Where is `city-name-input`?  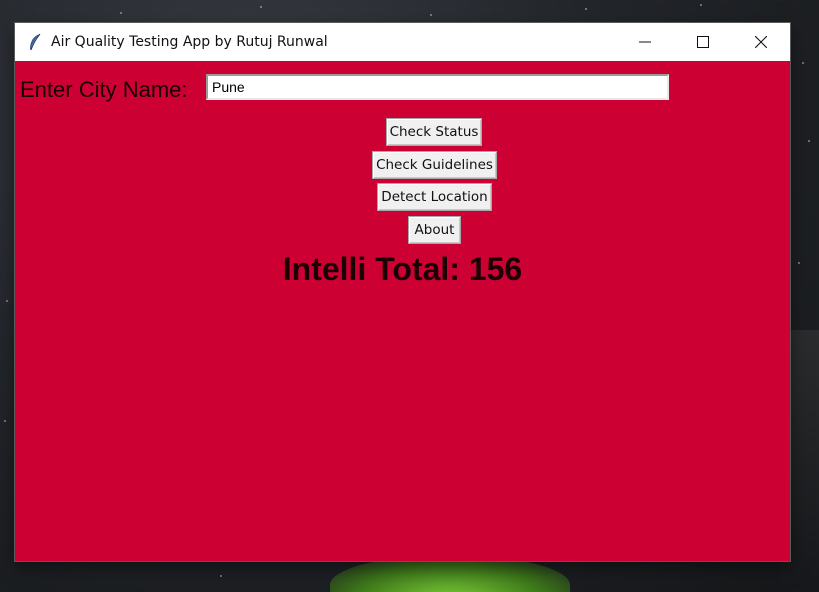 city-name-input is located at coordinates (437, 87).